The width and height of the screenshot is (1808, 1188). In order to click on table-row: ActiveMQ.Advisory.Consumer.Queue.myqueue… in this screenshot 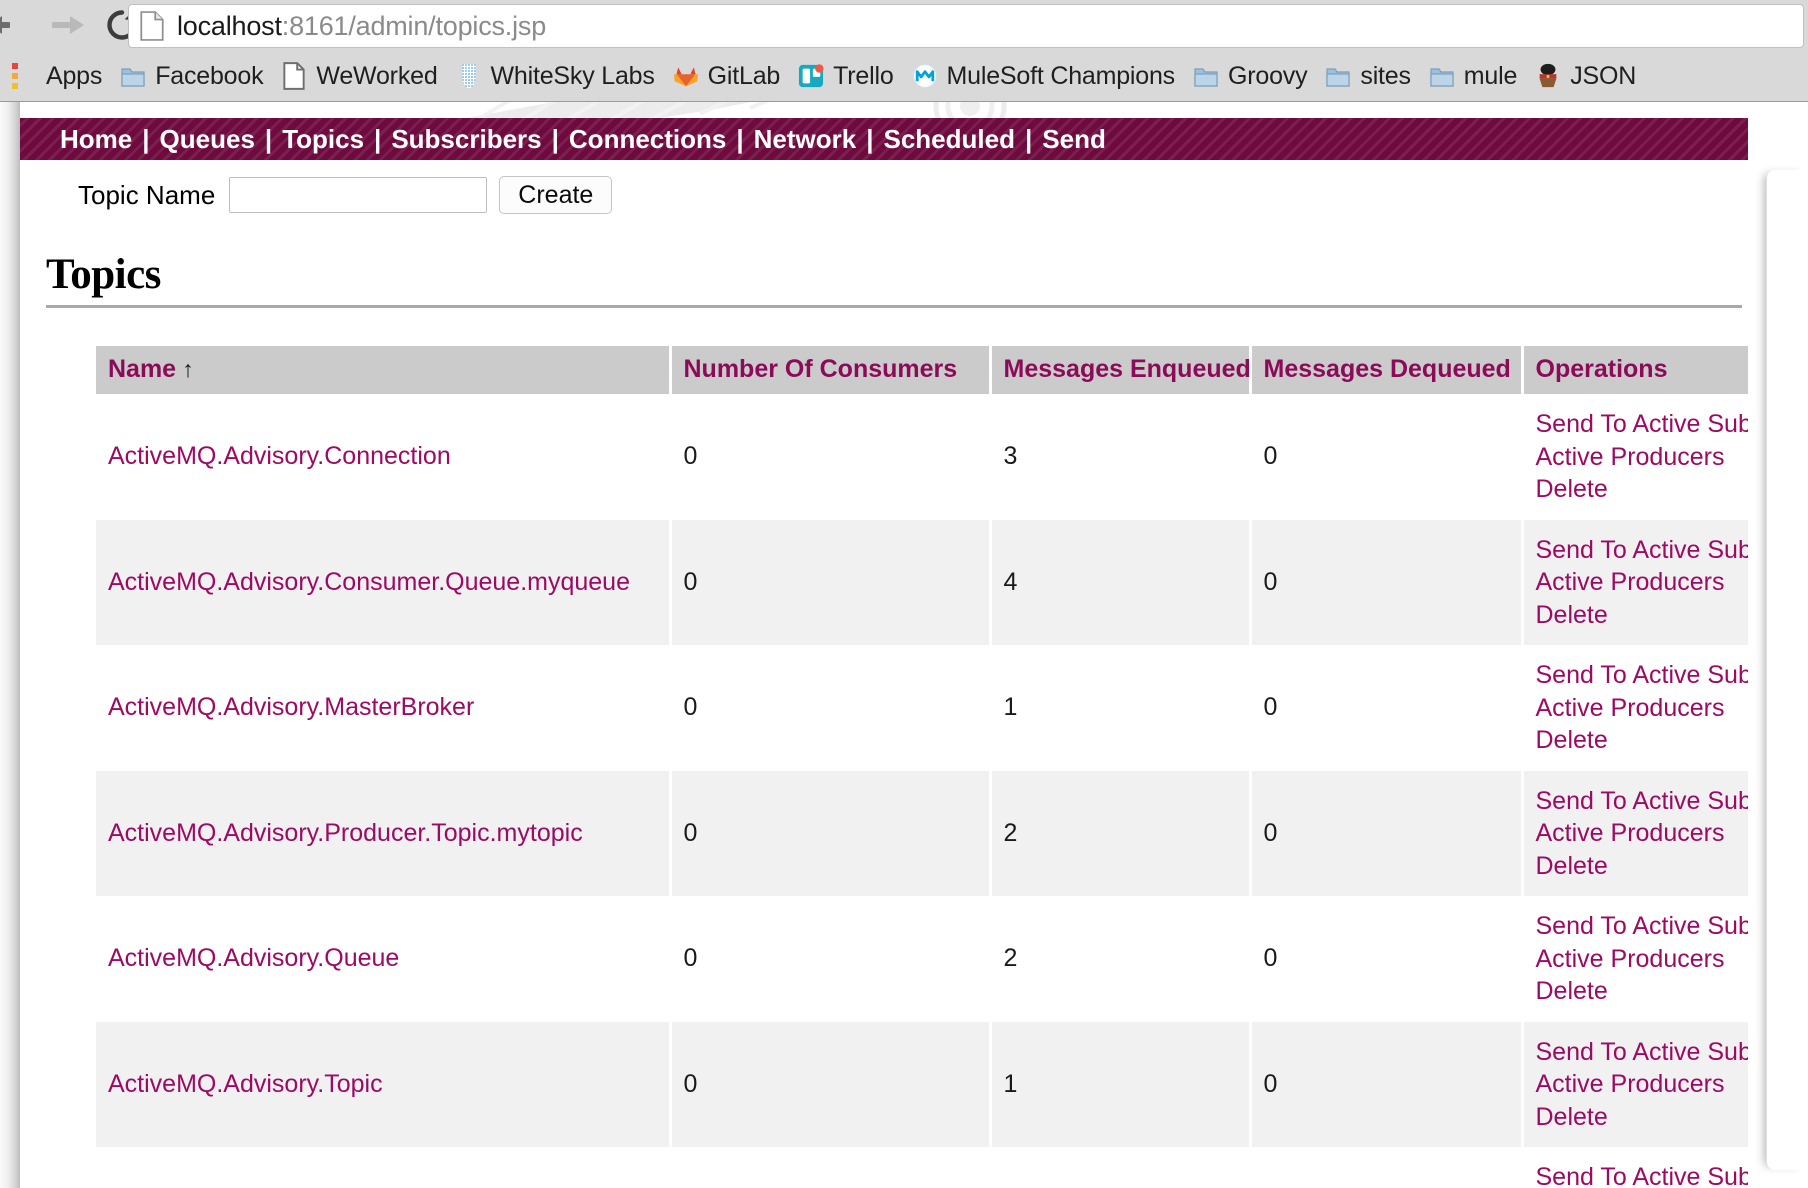, I will do `click(952, 582)`.